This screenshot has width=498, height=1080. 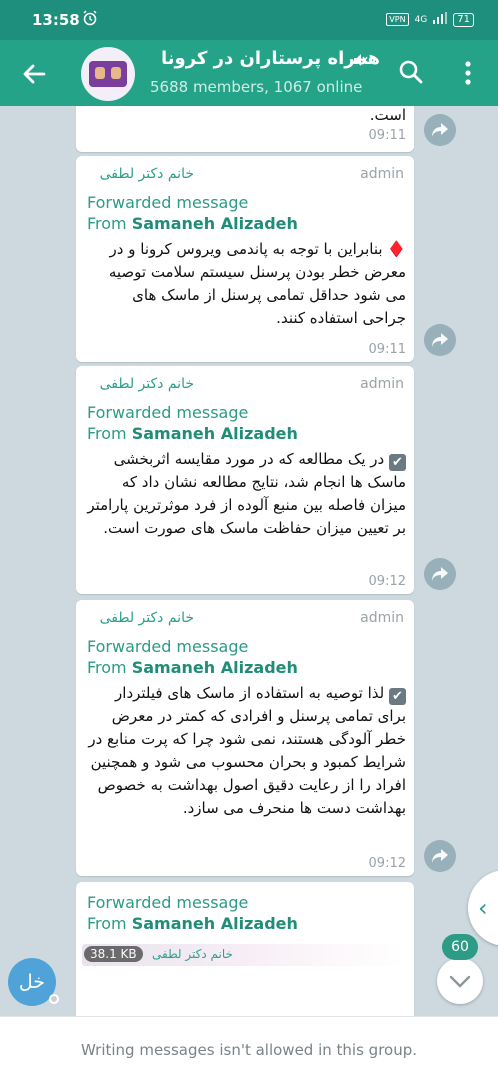 What do you see at coordinates (387, 115) in the screenshot?
I see `message-text: است.` at bounding box center [387, 115].